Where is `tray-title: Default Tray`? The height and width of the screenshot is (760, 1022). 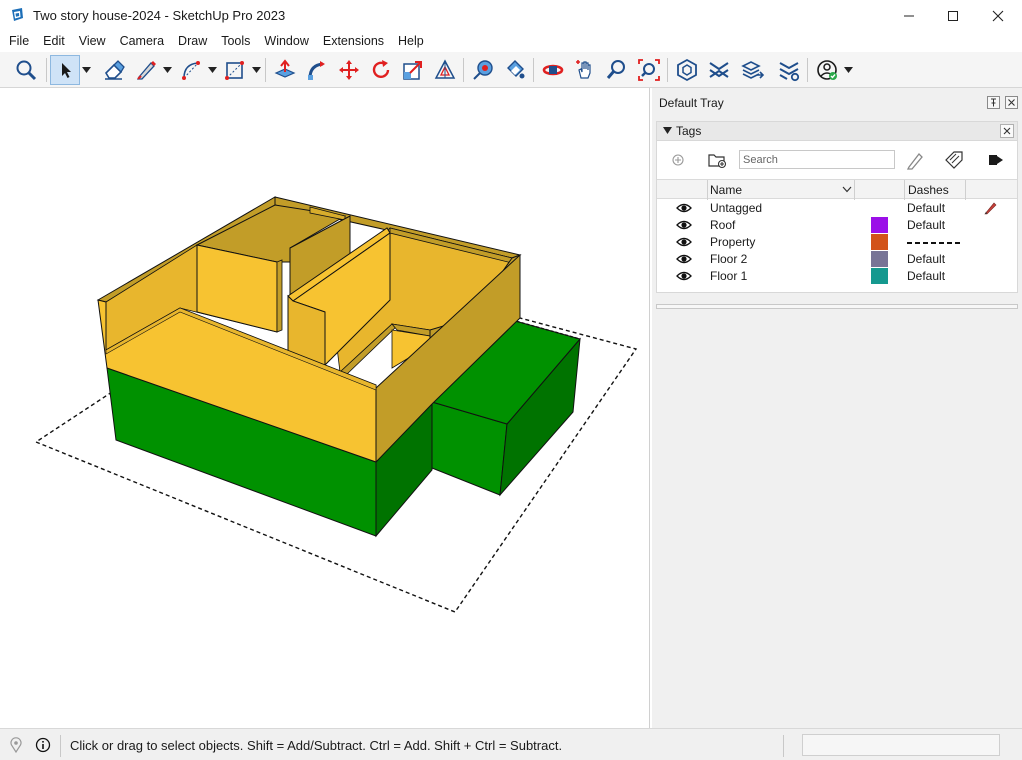
tray-title: Default Tray is located at coordinates (691, 103).